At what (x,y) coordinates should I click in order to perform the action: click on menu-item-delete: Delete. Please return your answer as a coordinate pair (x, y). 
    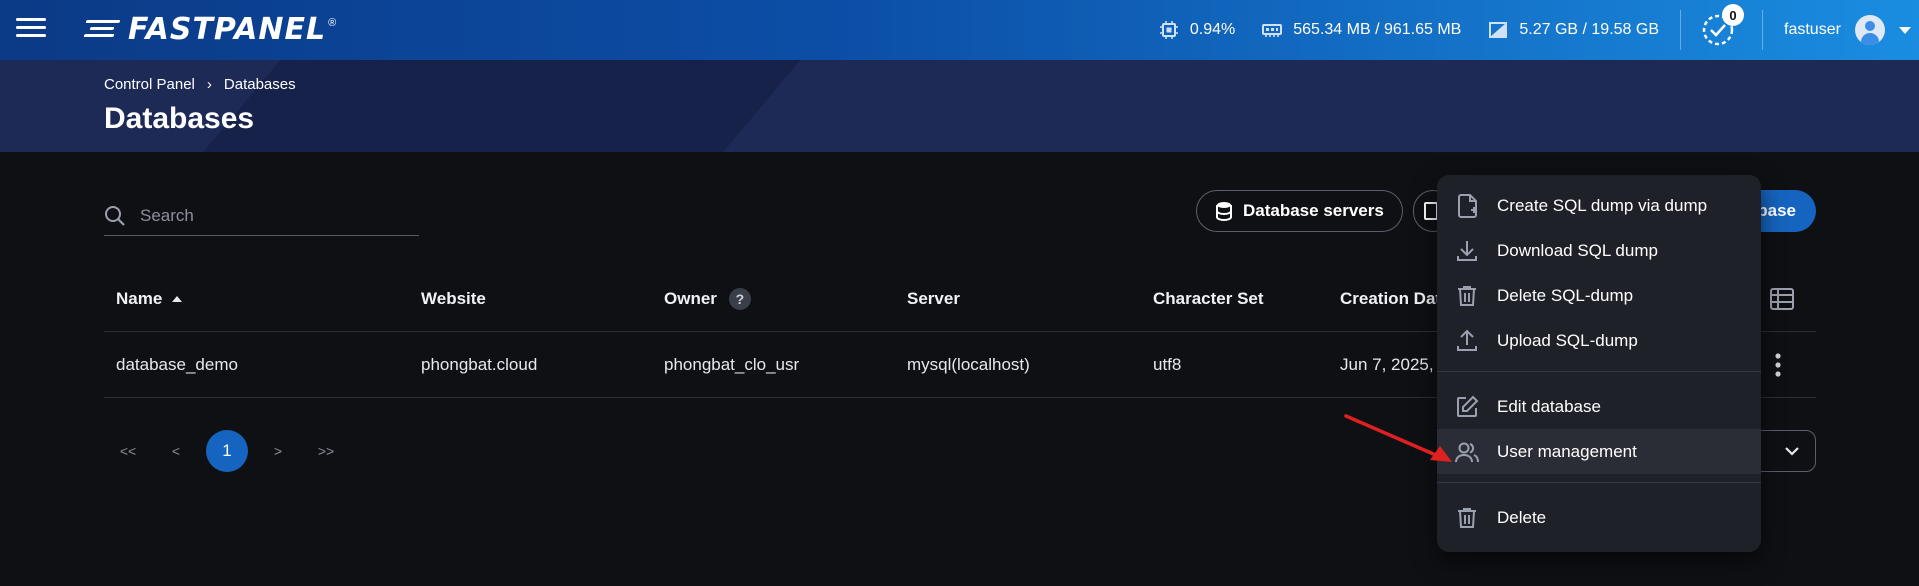
    Looking at the image, I should click on (1599, 517).